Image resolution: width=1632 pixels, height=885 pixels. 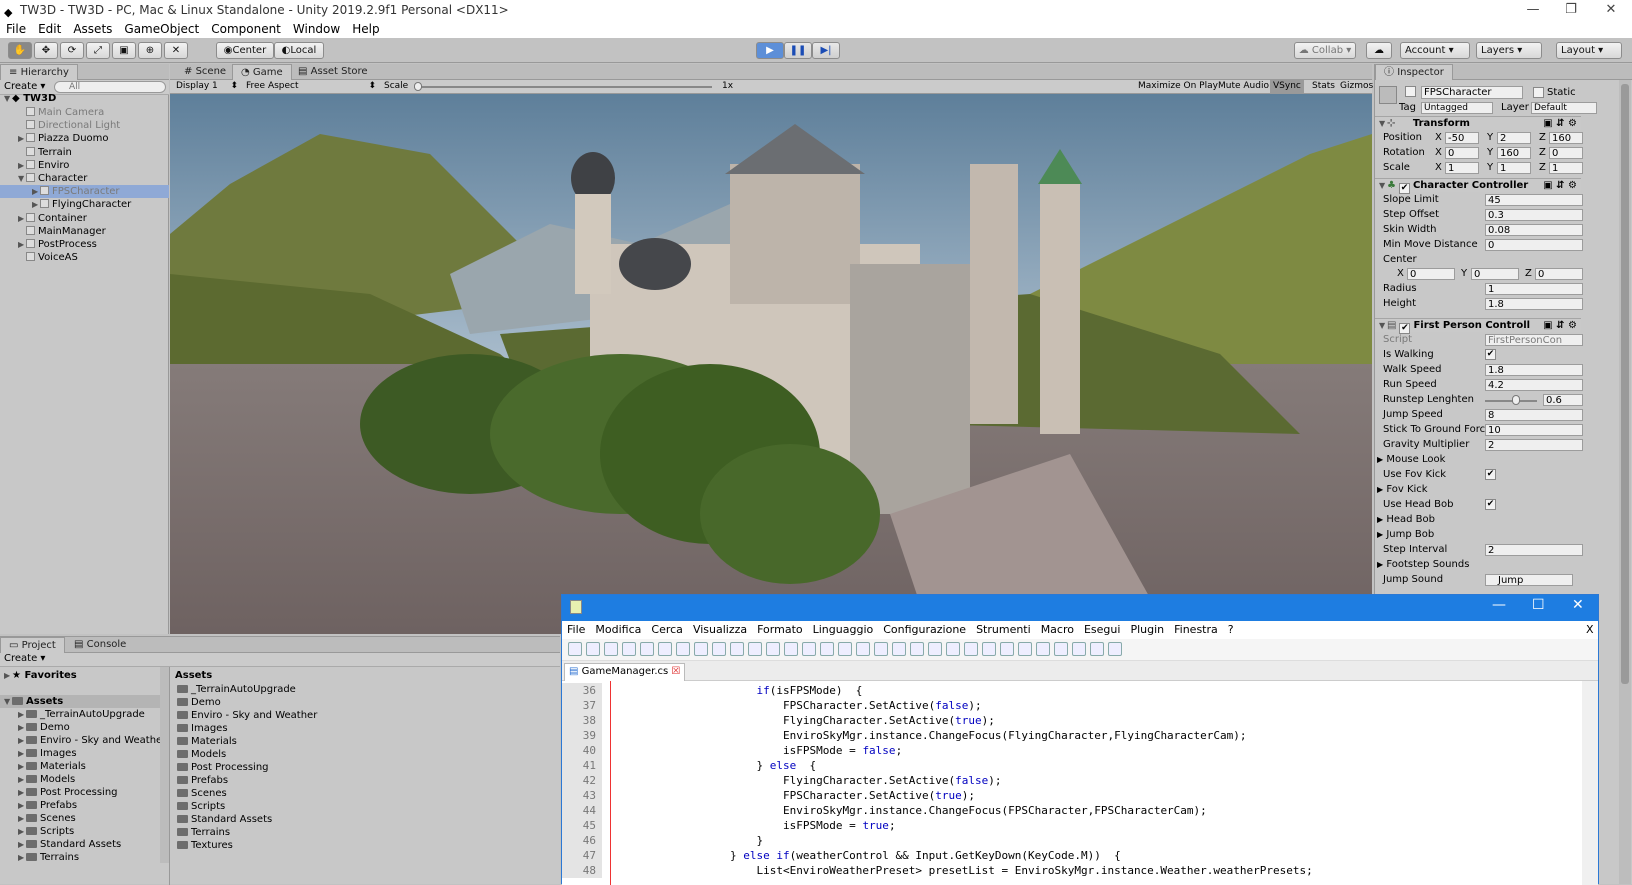 I want to click on head-bob-foldout: ▶ Head Bob, so click(x=1406, y=519).